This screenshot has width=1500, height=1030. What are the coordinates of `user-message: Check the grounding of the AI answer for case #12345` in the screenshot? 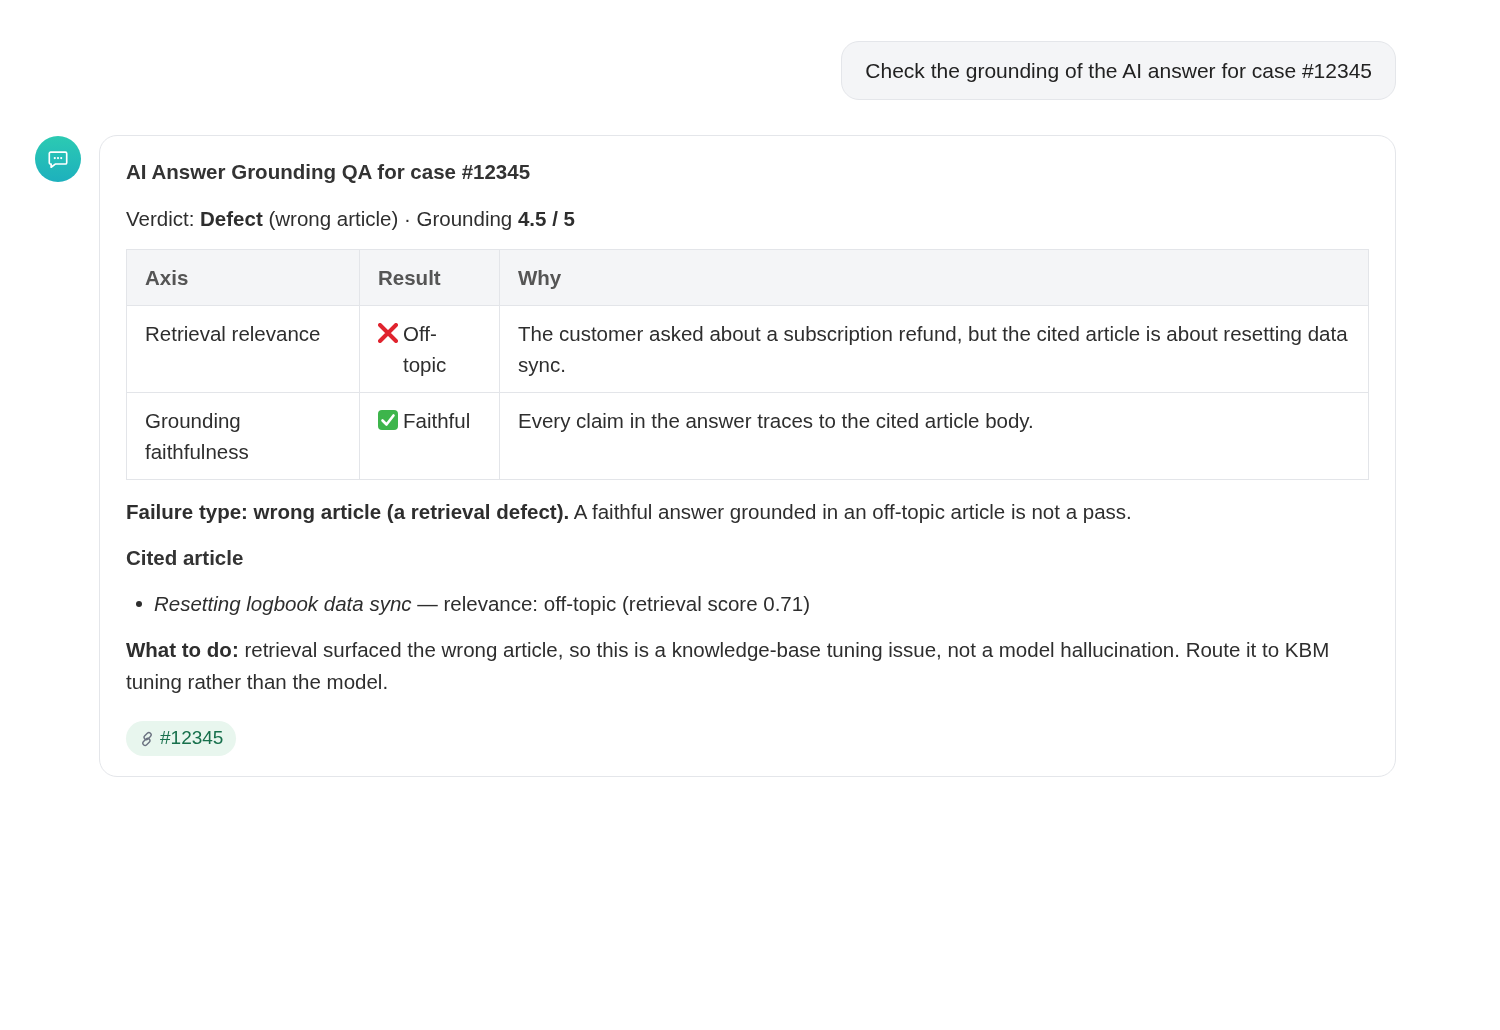 It's located at (1118, 70).